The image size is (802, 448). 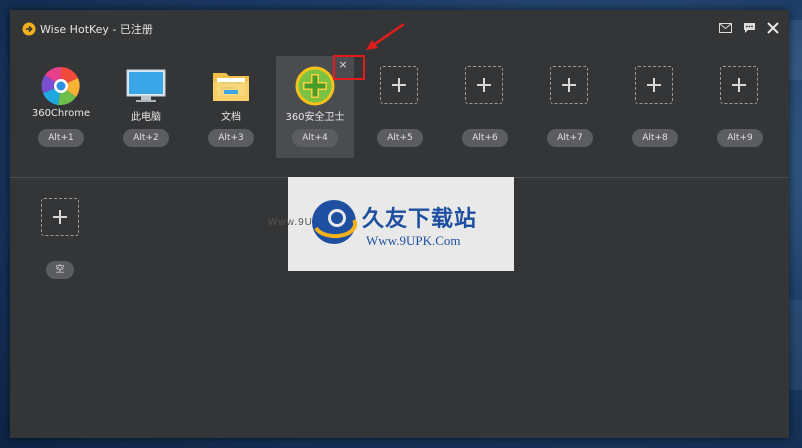 I want to click on hotkey-slot-2: 此电脑 Alt+2, so click(x=146, y=107).